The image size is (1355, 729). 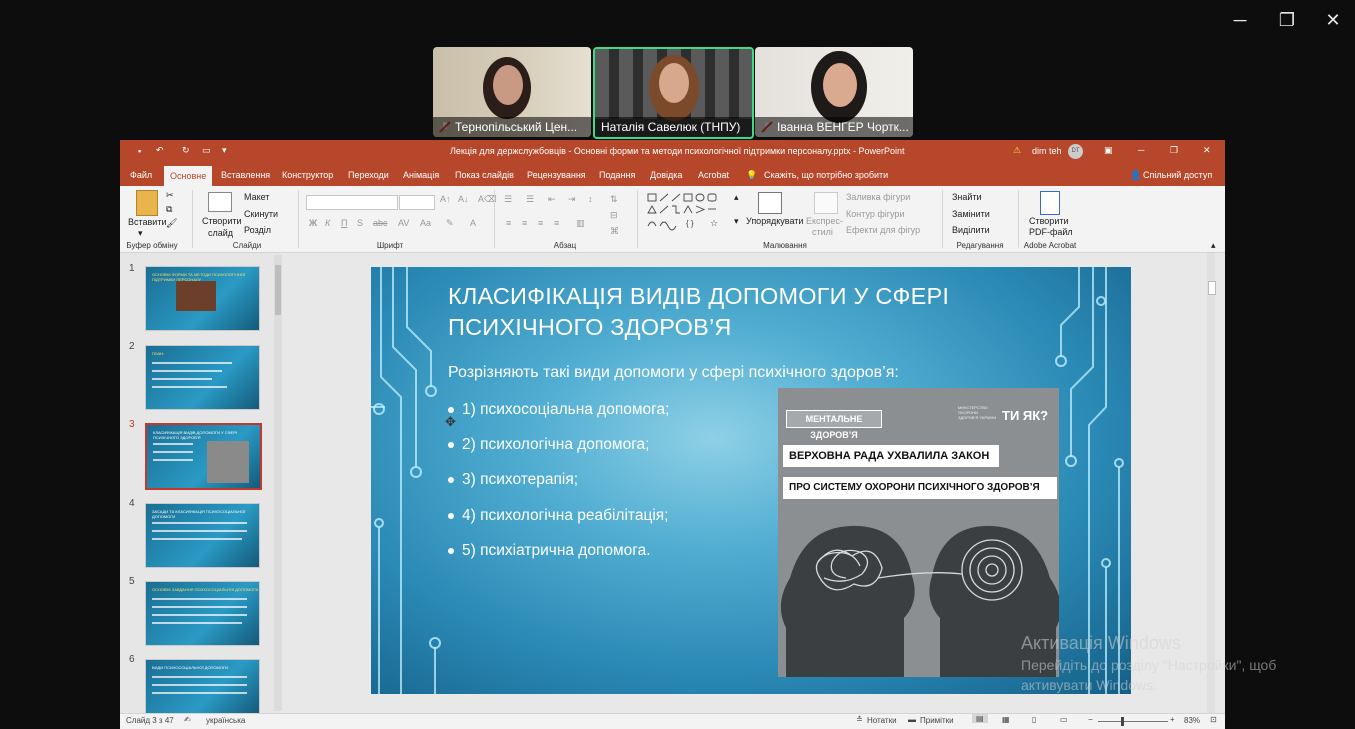 What do you see at coordinates (1090, 719) in the screenshot?
I see `zoom-out-button: −` at bounding box center [1090, 719].